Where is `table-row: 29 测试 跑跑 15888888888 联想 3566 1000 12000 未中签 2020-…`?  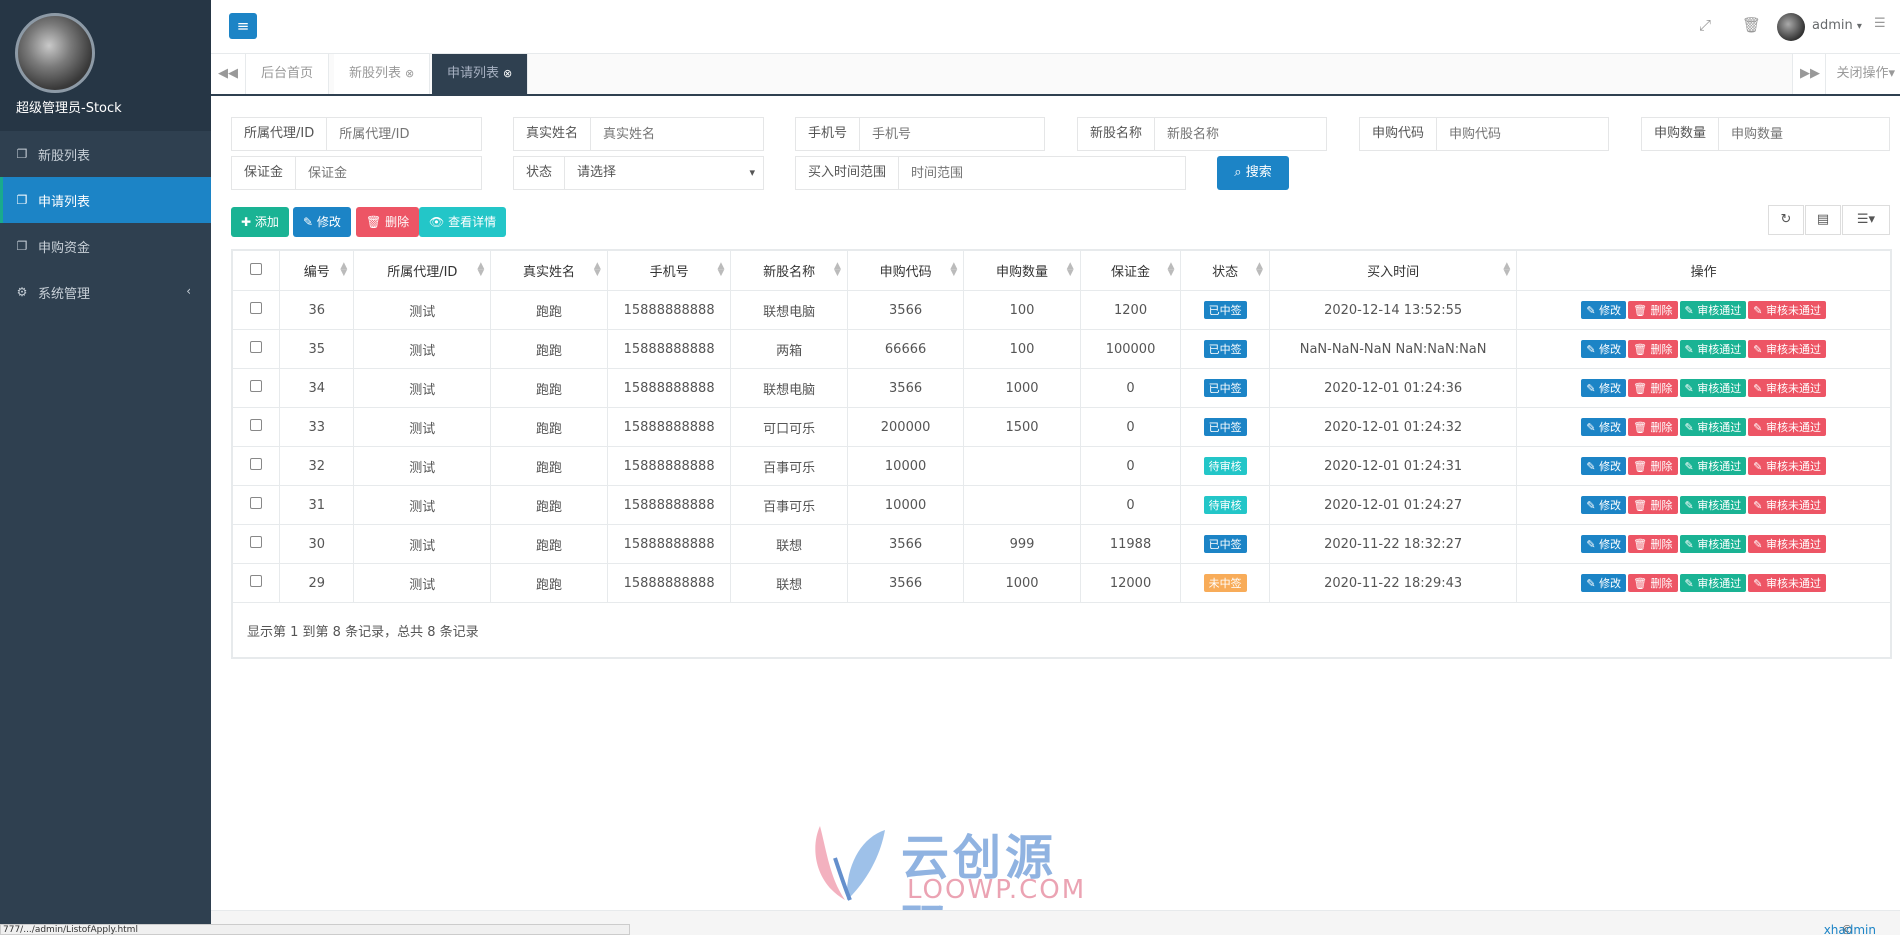
table-row: 29 测试 跑跑 15888888888 联想 3566 1000 12000 未中签 2020-… is located at coordinates (1061, 583).